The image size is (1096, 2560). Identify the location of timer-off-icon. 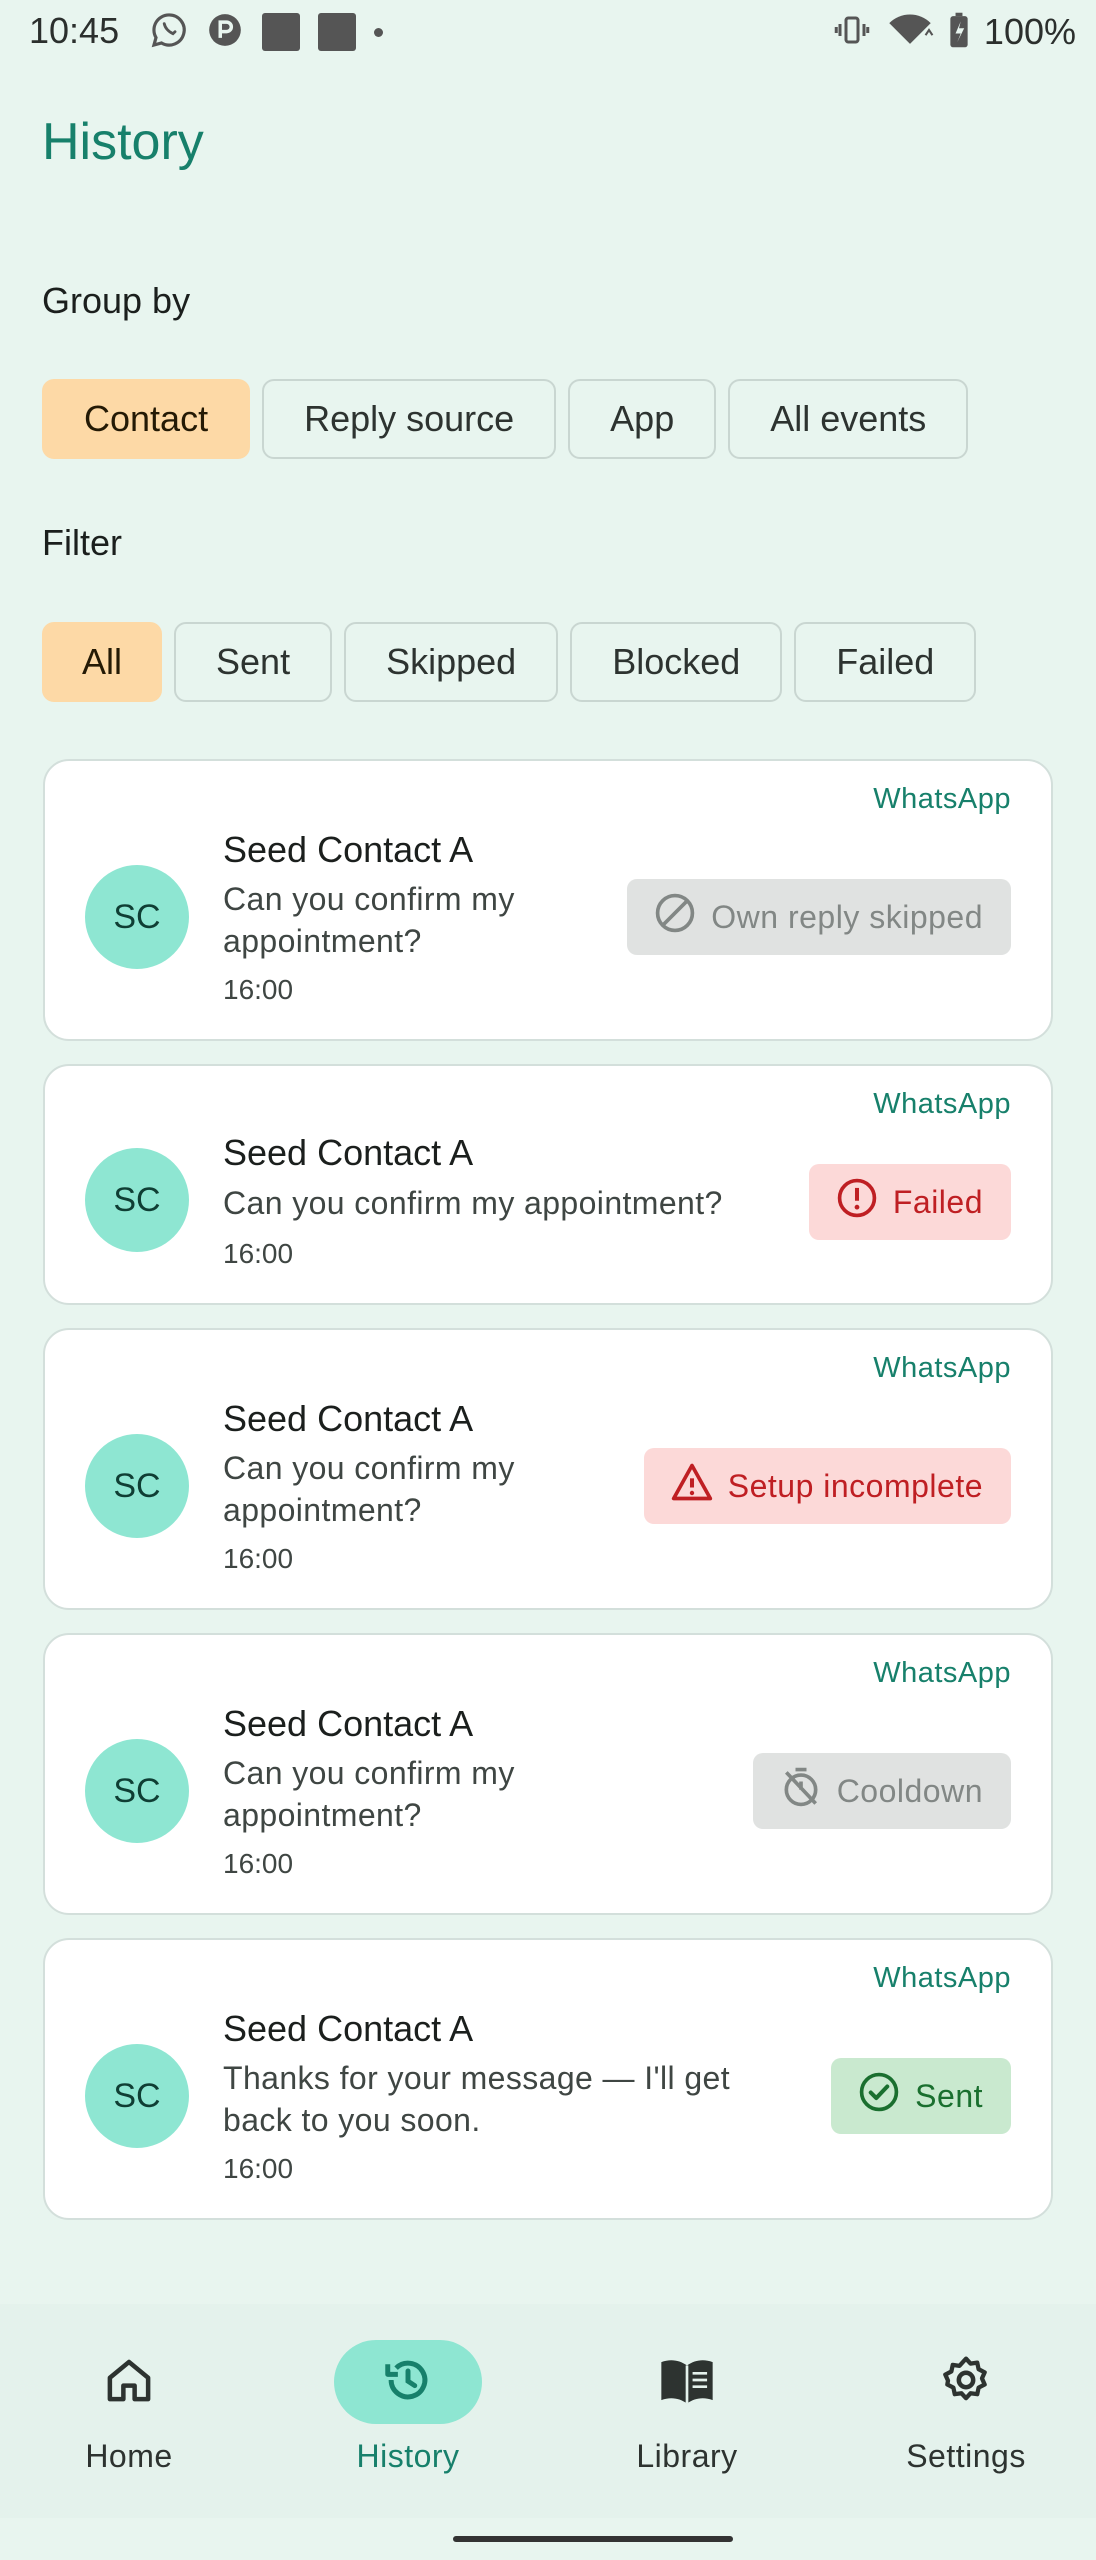
(801, 1791).